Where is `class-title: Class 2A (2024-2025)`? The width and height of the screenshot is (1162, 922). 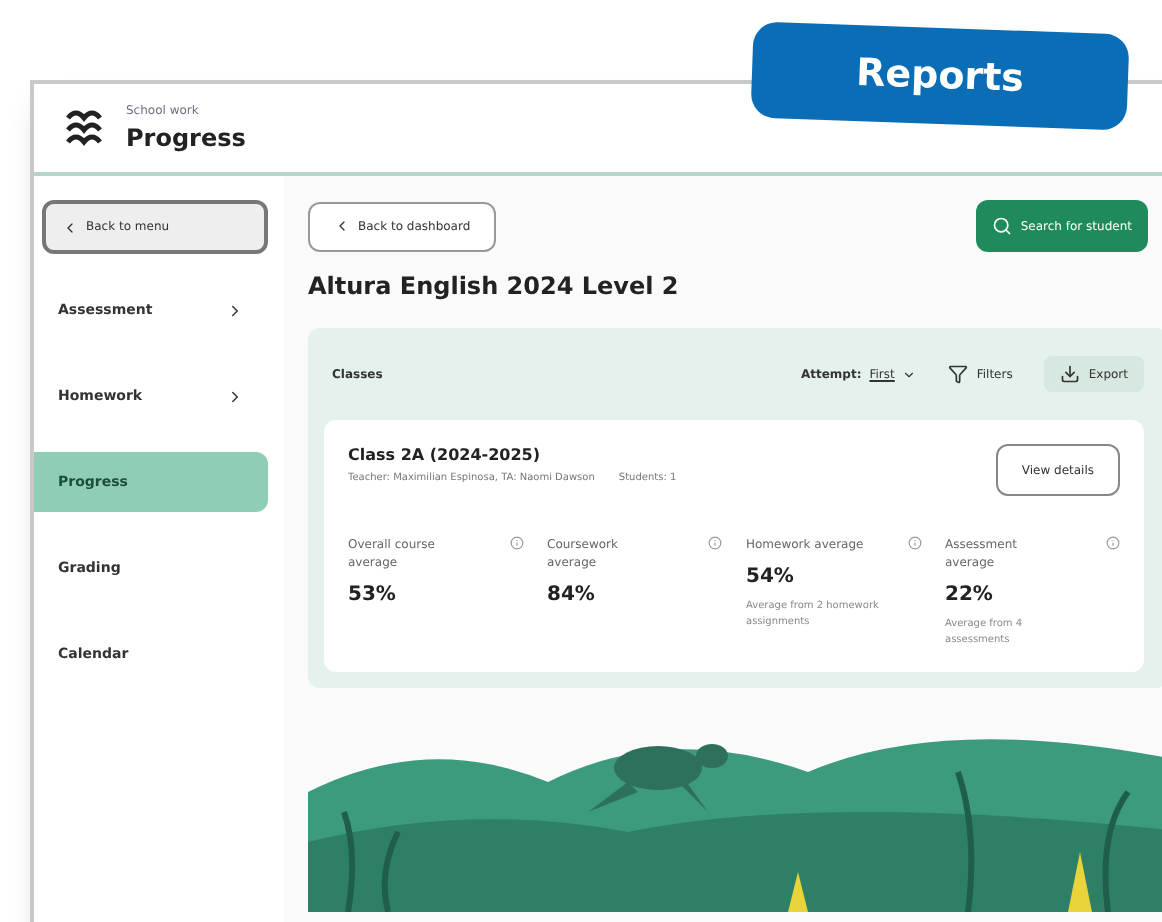
class-title: Class 2A (2024-2025) is located at coordinates (445, 456).